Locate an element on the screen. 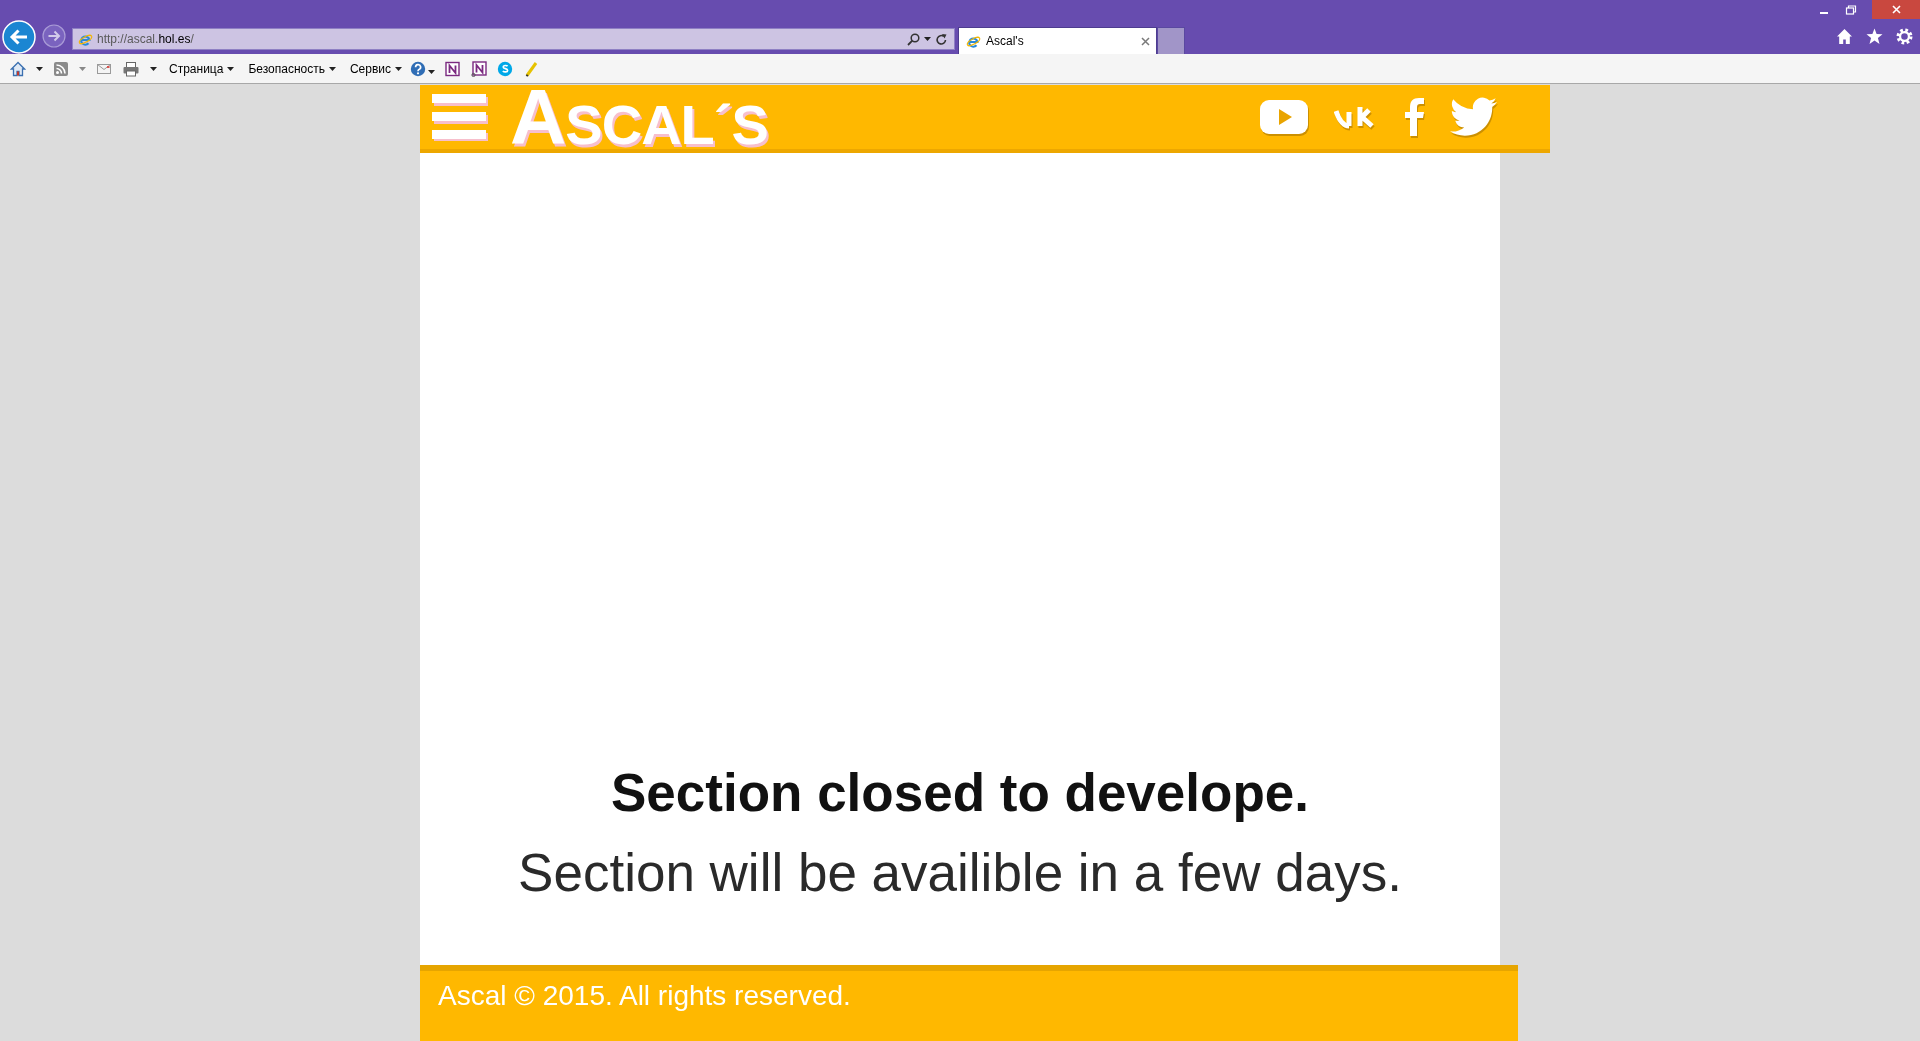 This screenshot has width=1920, height=1041. new-tab-button is located at coordinates (1171, 40).